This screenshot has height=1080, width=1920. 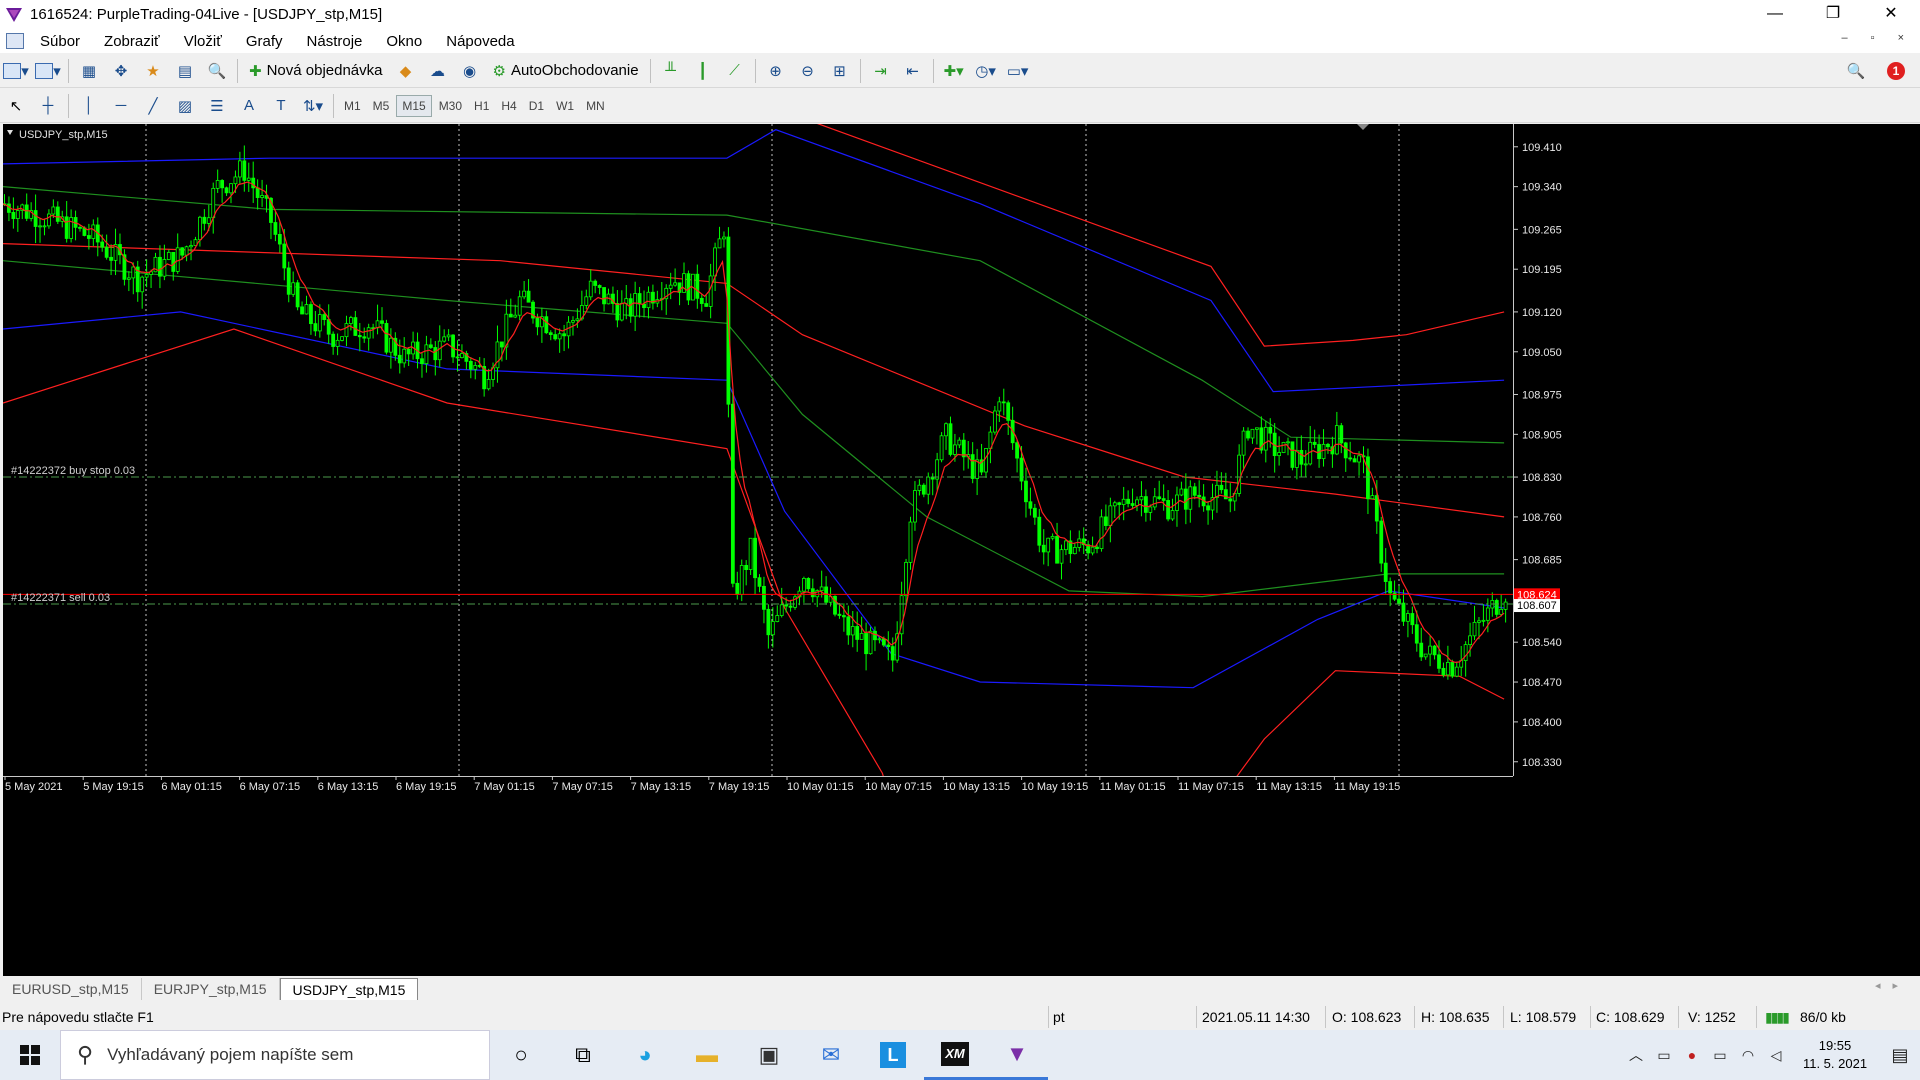 What do you see at coordinates (281, 106) in the screenshot?
I see `text-label-tool: T` at bounding box center [281, 106].